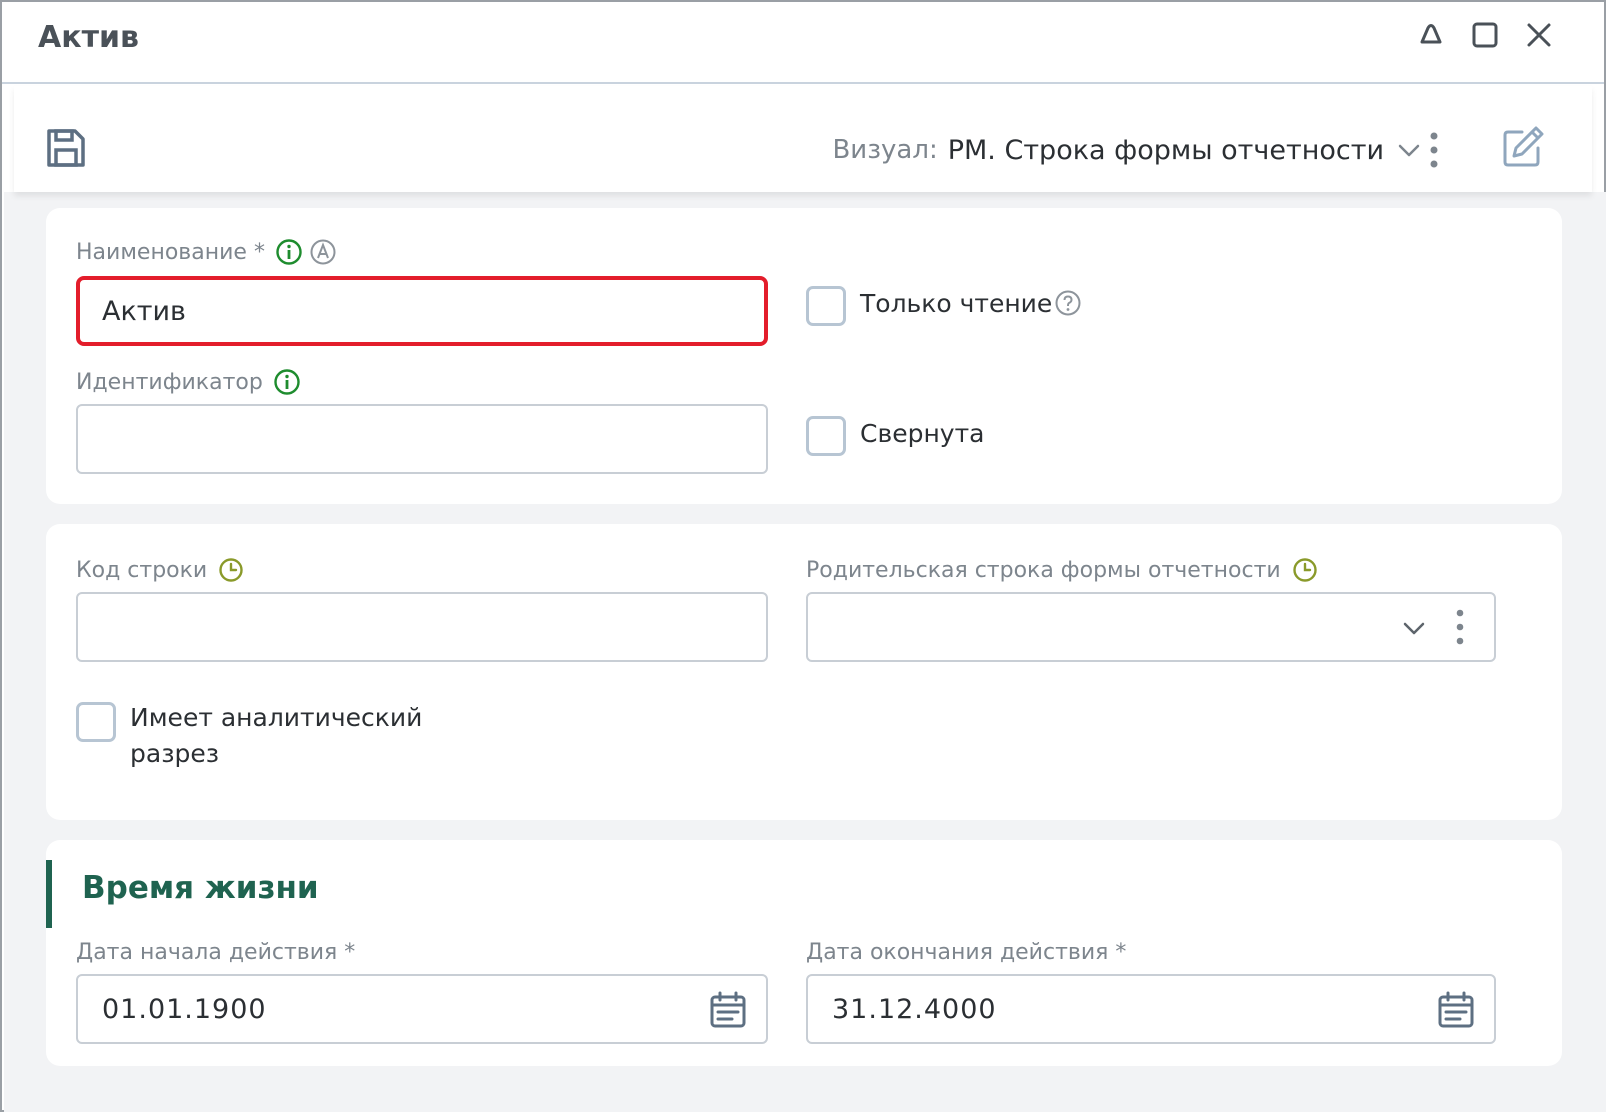 The width and height of the screenshot is (1606, 1112). Describe the element at coordinates (956, 303) in the screenshot. I see `readonly-label: Только чтение` at that location.